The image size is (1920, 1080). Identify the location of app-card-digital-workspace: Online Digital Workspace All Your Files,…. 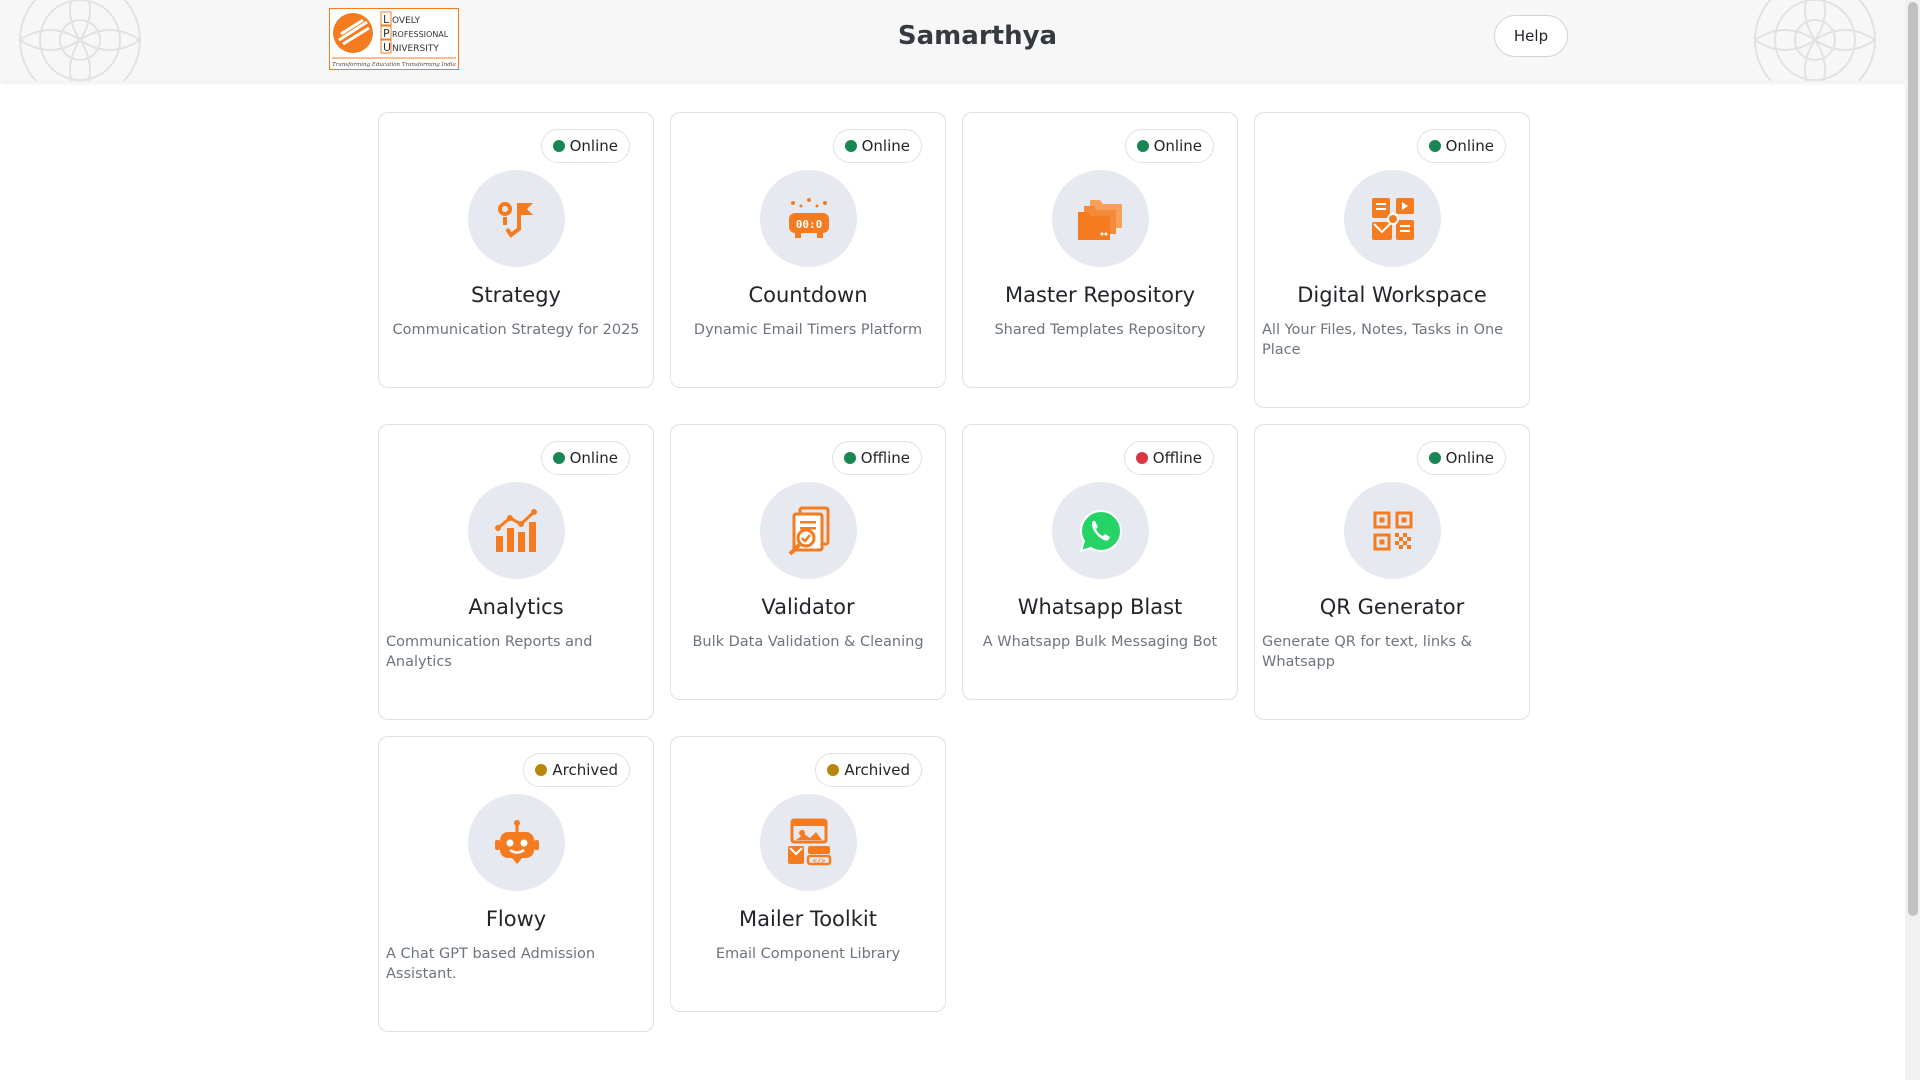
(1392, 260).